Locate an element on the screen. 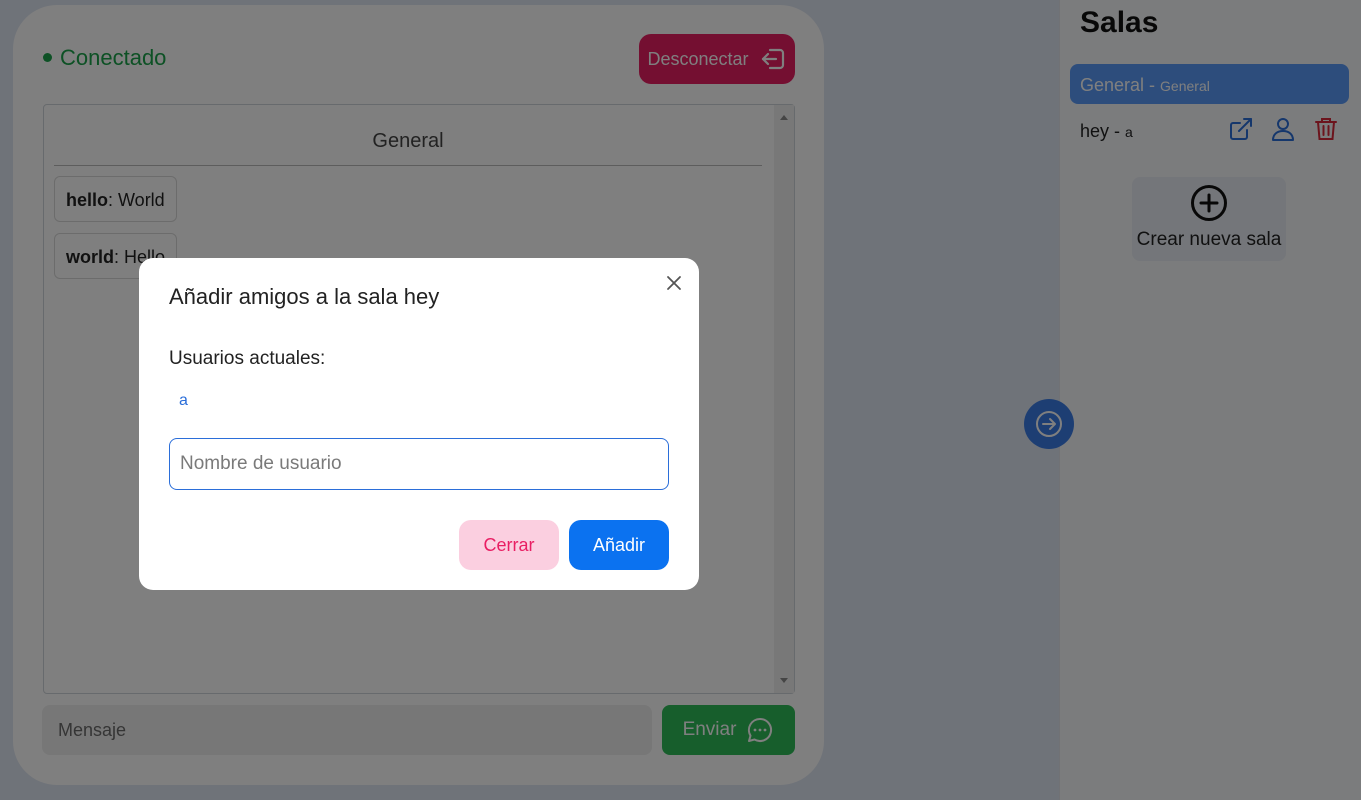 This screenshot has height=800, width=1361. add-button: Añadir is located at coordinates (619, 545).